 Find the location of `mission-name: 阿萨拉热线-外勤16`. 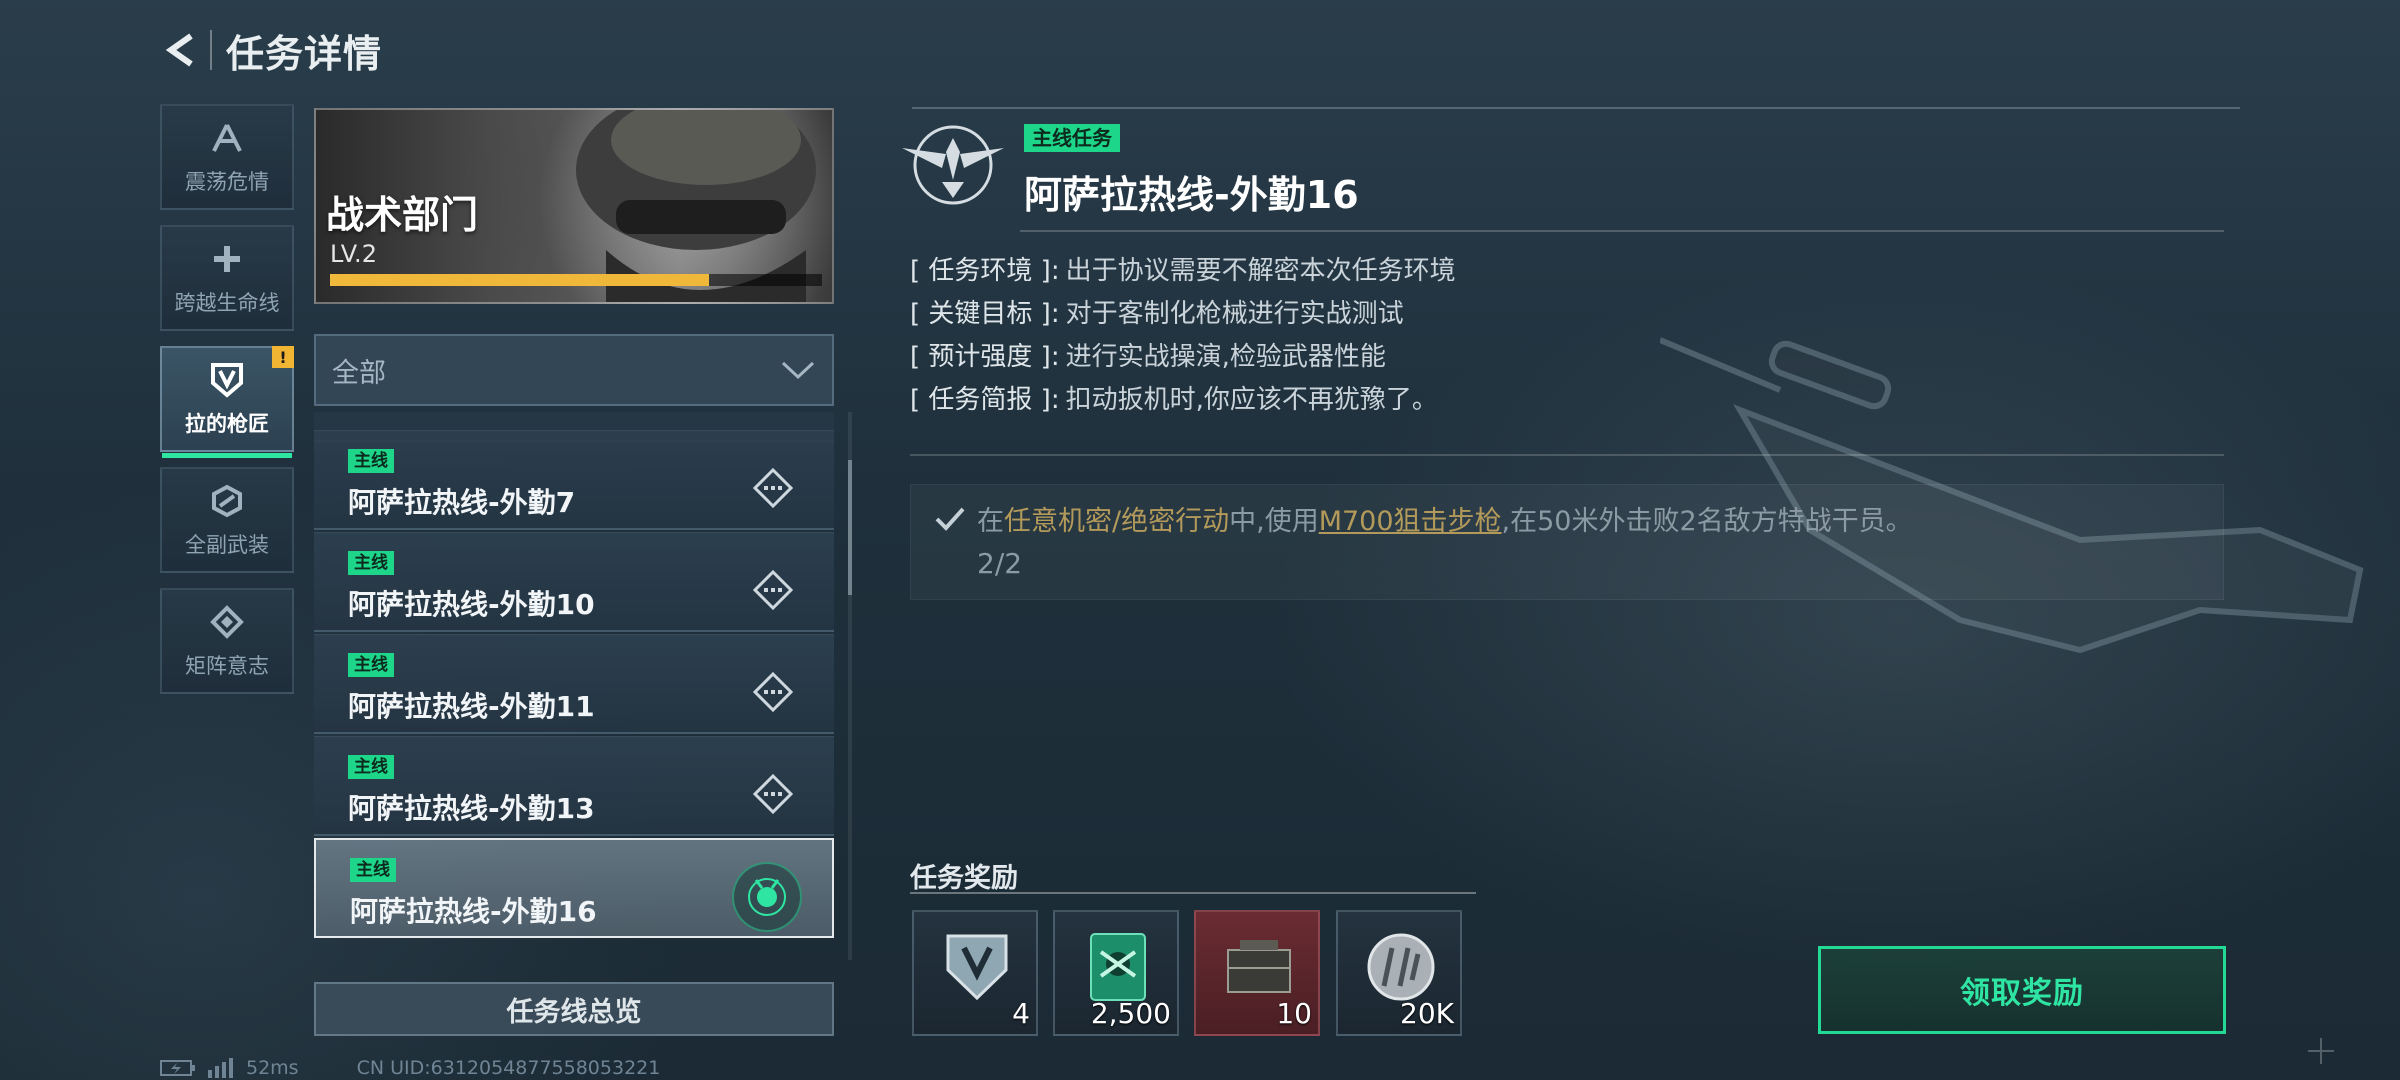

mission-name: 阿萨拉热线-外勤16 is located at coordinates (473, 911).